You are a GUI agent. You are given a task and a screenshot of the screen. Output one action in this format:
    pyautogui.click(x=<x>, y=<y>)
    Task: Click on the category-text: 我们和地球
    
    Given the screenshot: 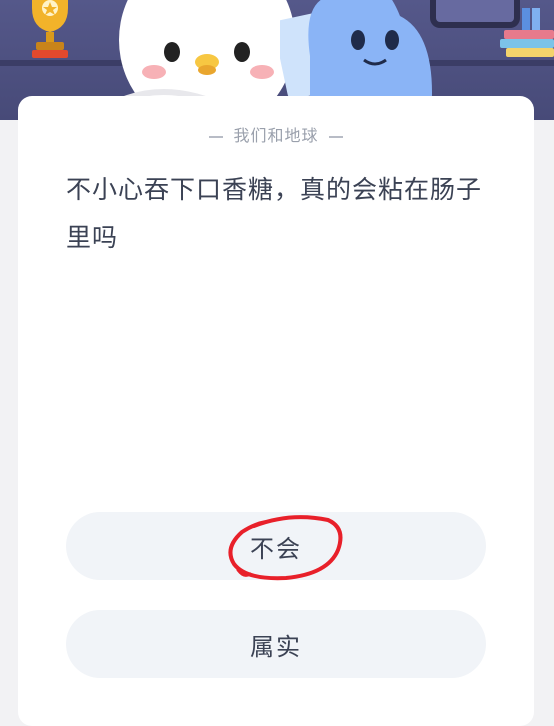 What is the action you would take?
    pyautogui.click(x=276, y=135)
    